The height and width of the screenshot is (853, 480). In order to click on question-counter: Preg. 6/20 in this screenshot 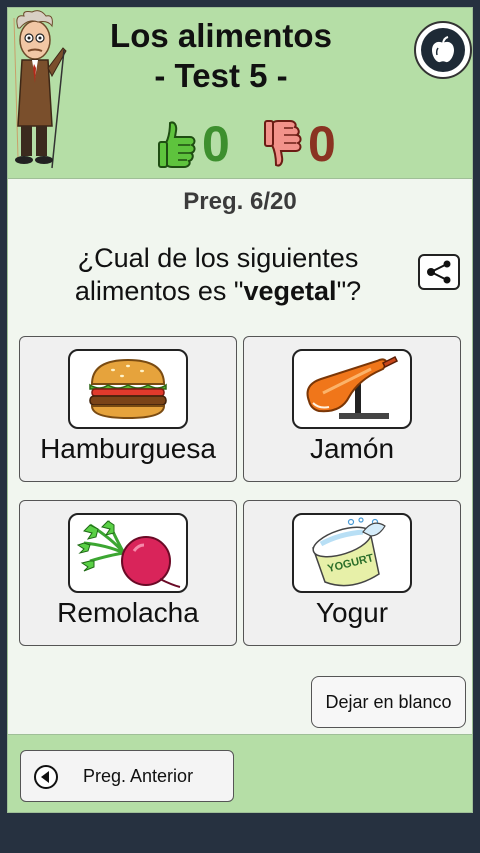, I will do `click(240, 201)`.